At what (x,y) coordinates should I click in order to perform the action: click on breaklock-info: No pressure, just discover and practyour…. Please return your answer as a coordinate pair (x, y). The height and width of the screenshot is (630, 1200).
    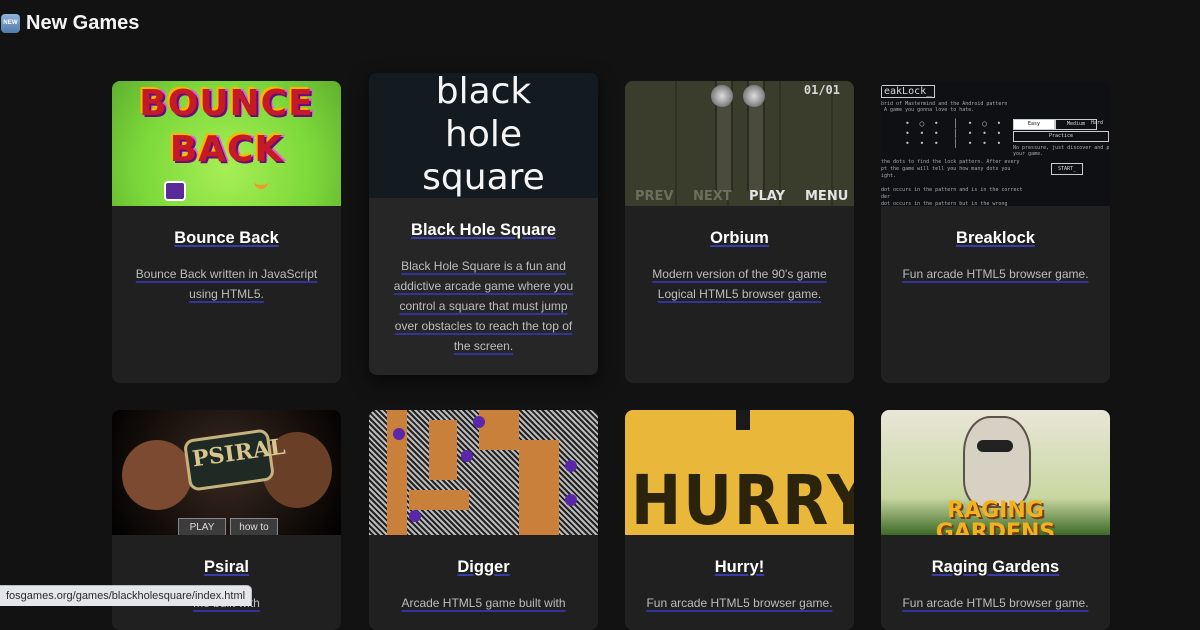
    Looking at the image, I should click on (1061, 151).